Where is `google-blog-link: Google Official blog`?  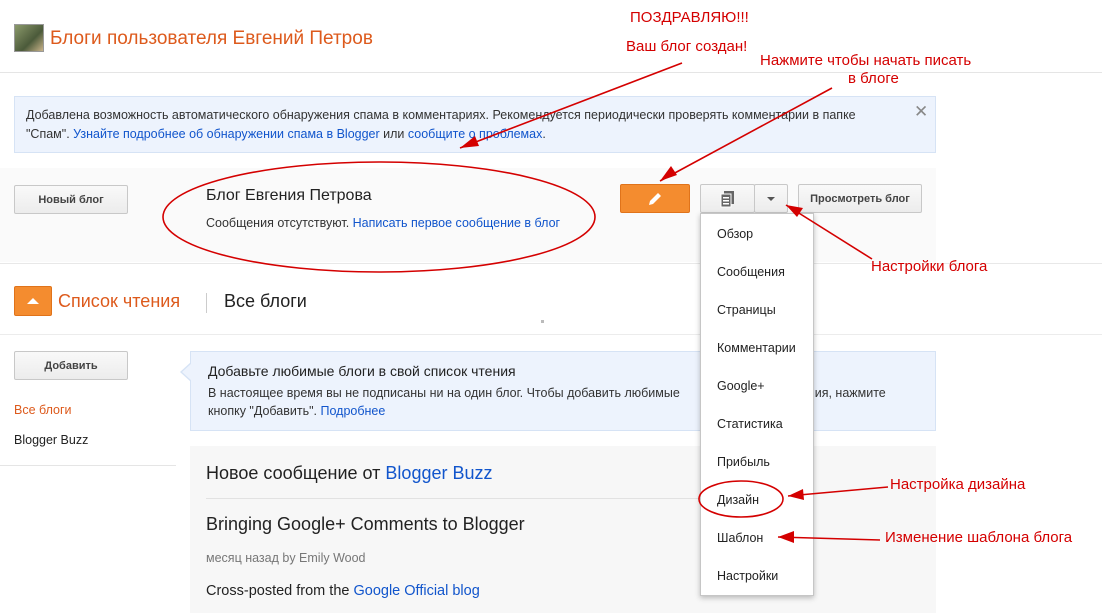
google-blog-link: Google Official blog is located at coordinates (416, 591).